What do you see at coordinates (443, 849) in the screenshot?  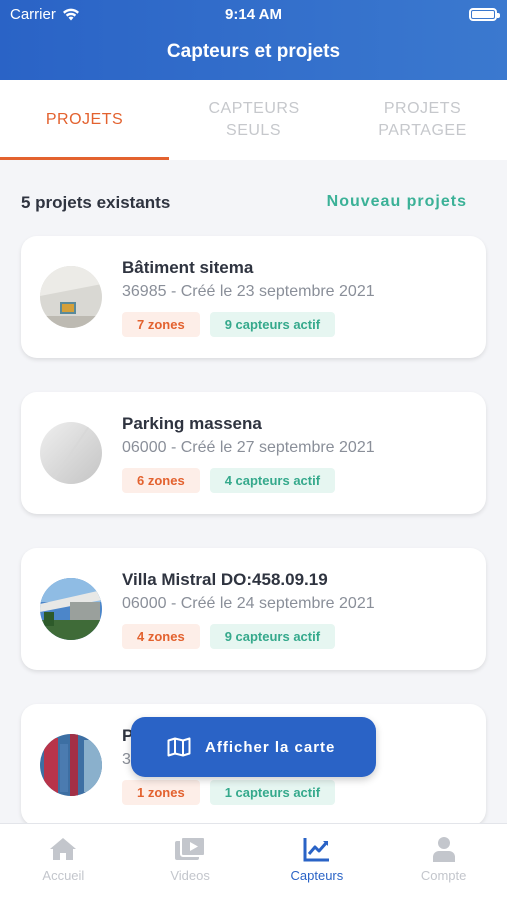 I see `user-icon` at bounding box center [443, 849].